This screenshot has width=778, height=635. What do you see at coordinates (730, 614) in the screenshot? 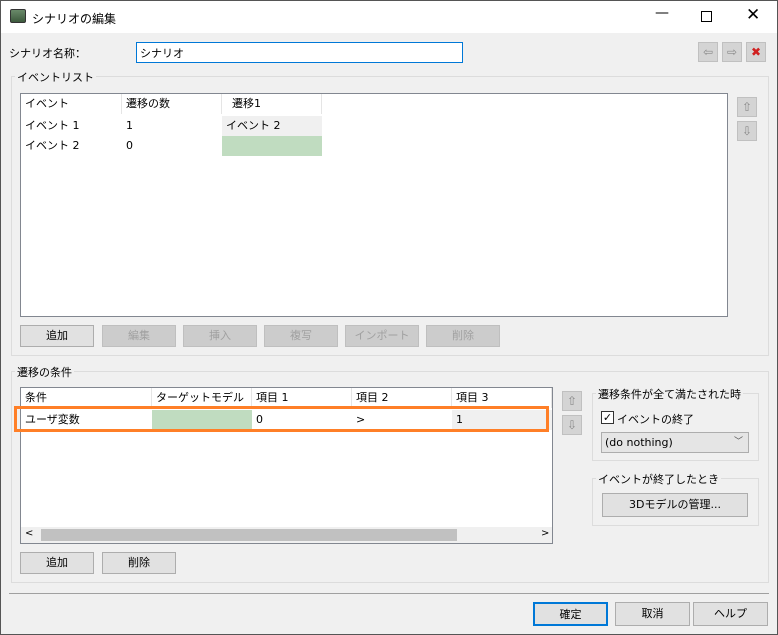
I see `help-button: ヘルプ` at bounding box center [730, 614].